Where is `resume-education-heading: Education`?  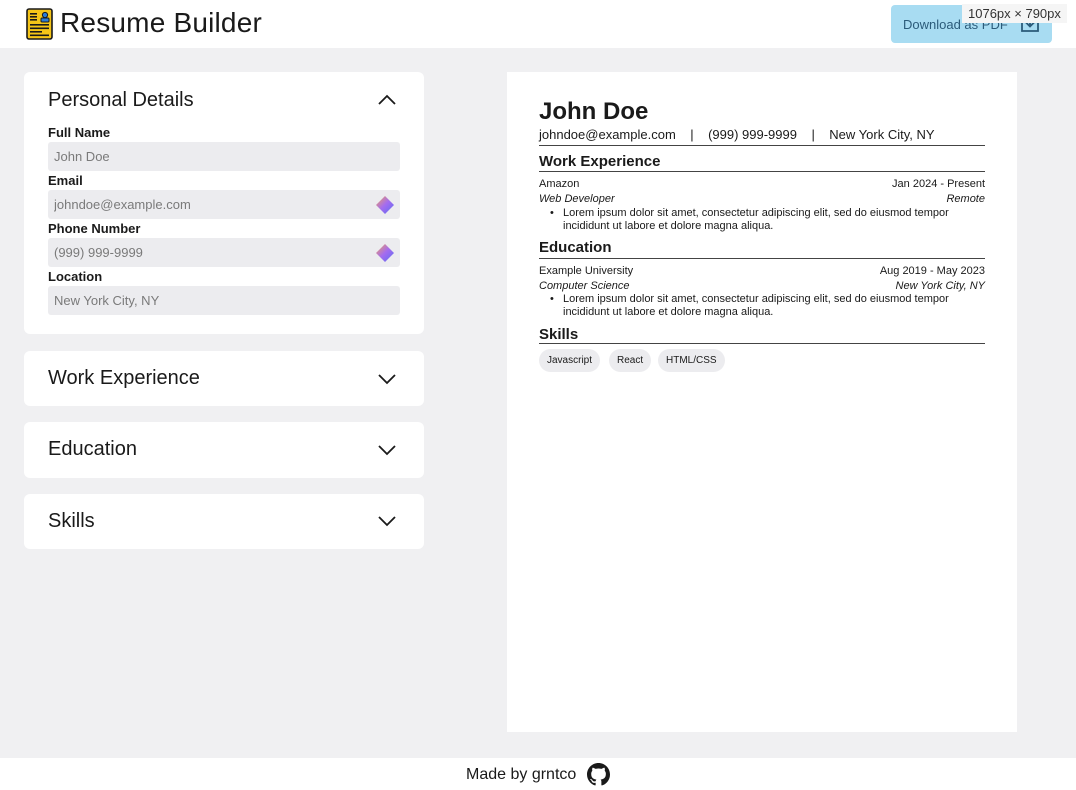
resume-education-heading: Education is located at coordinates (575, 247).